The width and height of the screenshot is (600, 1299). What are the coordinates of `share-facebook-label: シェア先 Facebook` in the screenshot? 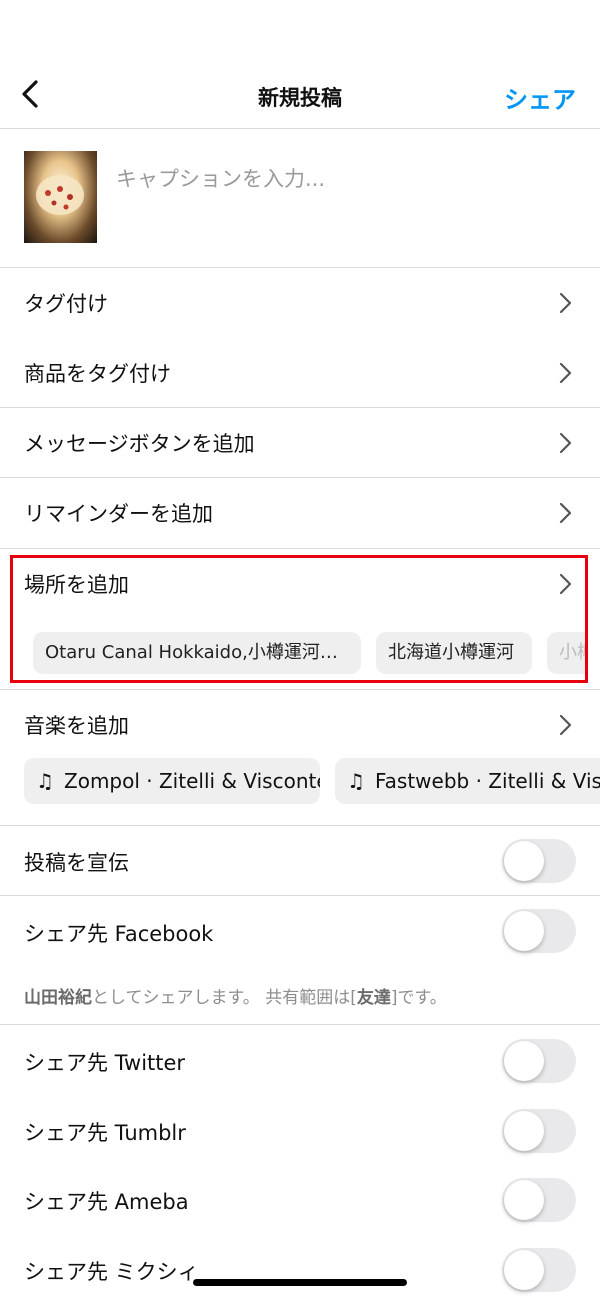 It's located at (119, 934).